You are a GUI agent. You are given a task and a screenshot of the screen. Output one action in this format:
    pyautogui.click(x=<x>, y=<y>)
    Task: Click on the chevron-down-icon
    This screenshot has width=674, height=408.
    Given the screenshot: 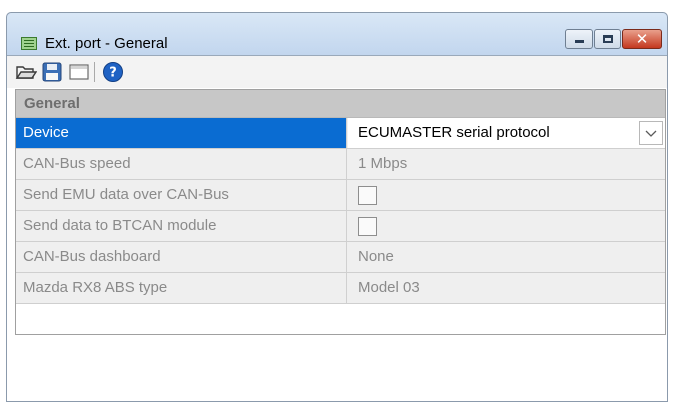 What is the action you would take?
    pyautogui.click(x=651, y=133)
    